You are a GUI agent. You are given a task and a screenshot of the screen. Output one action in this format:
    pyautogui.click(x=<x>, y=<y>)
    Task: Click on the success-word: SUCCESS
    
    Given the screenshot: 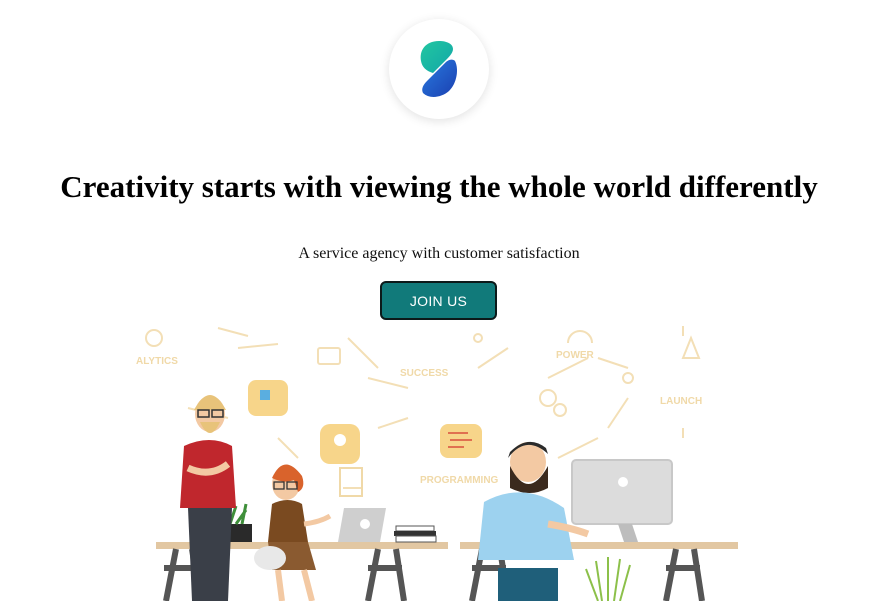 What is the action you would take?
    pyautogui.click(x=424, y=373)
    